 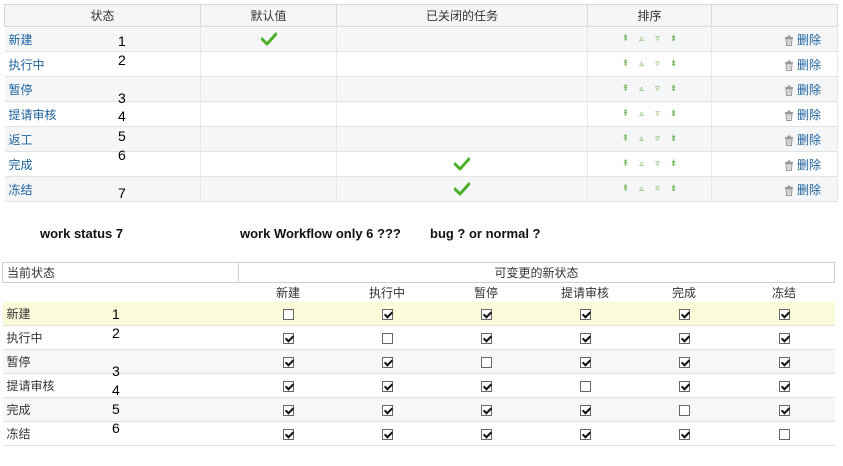 I want to click on status-name-cell: 暂停, so click(x=102, y=89).